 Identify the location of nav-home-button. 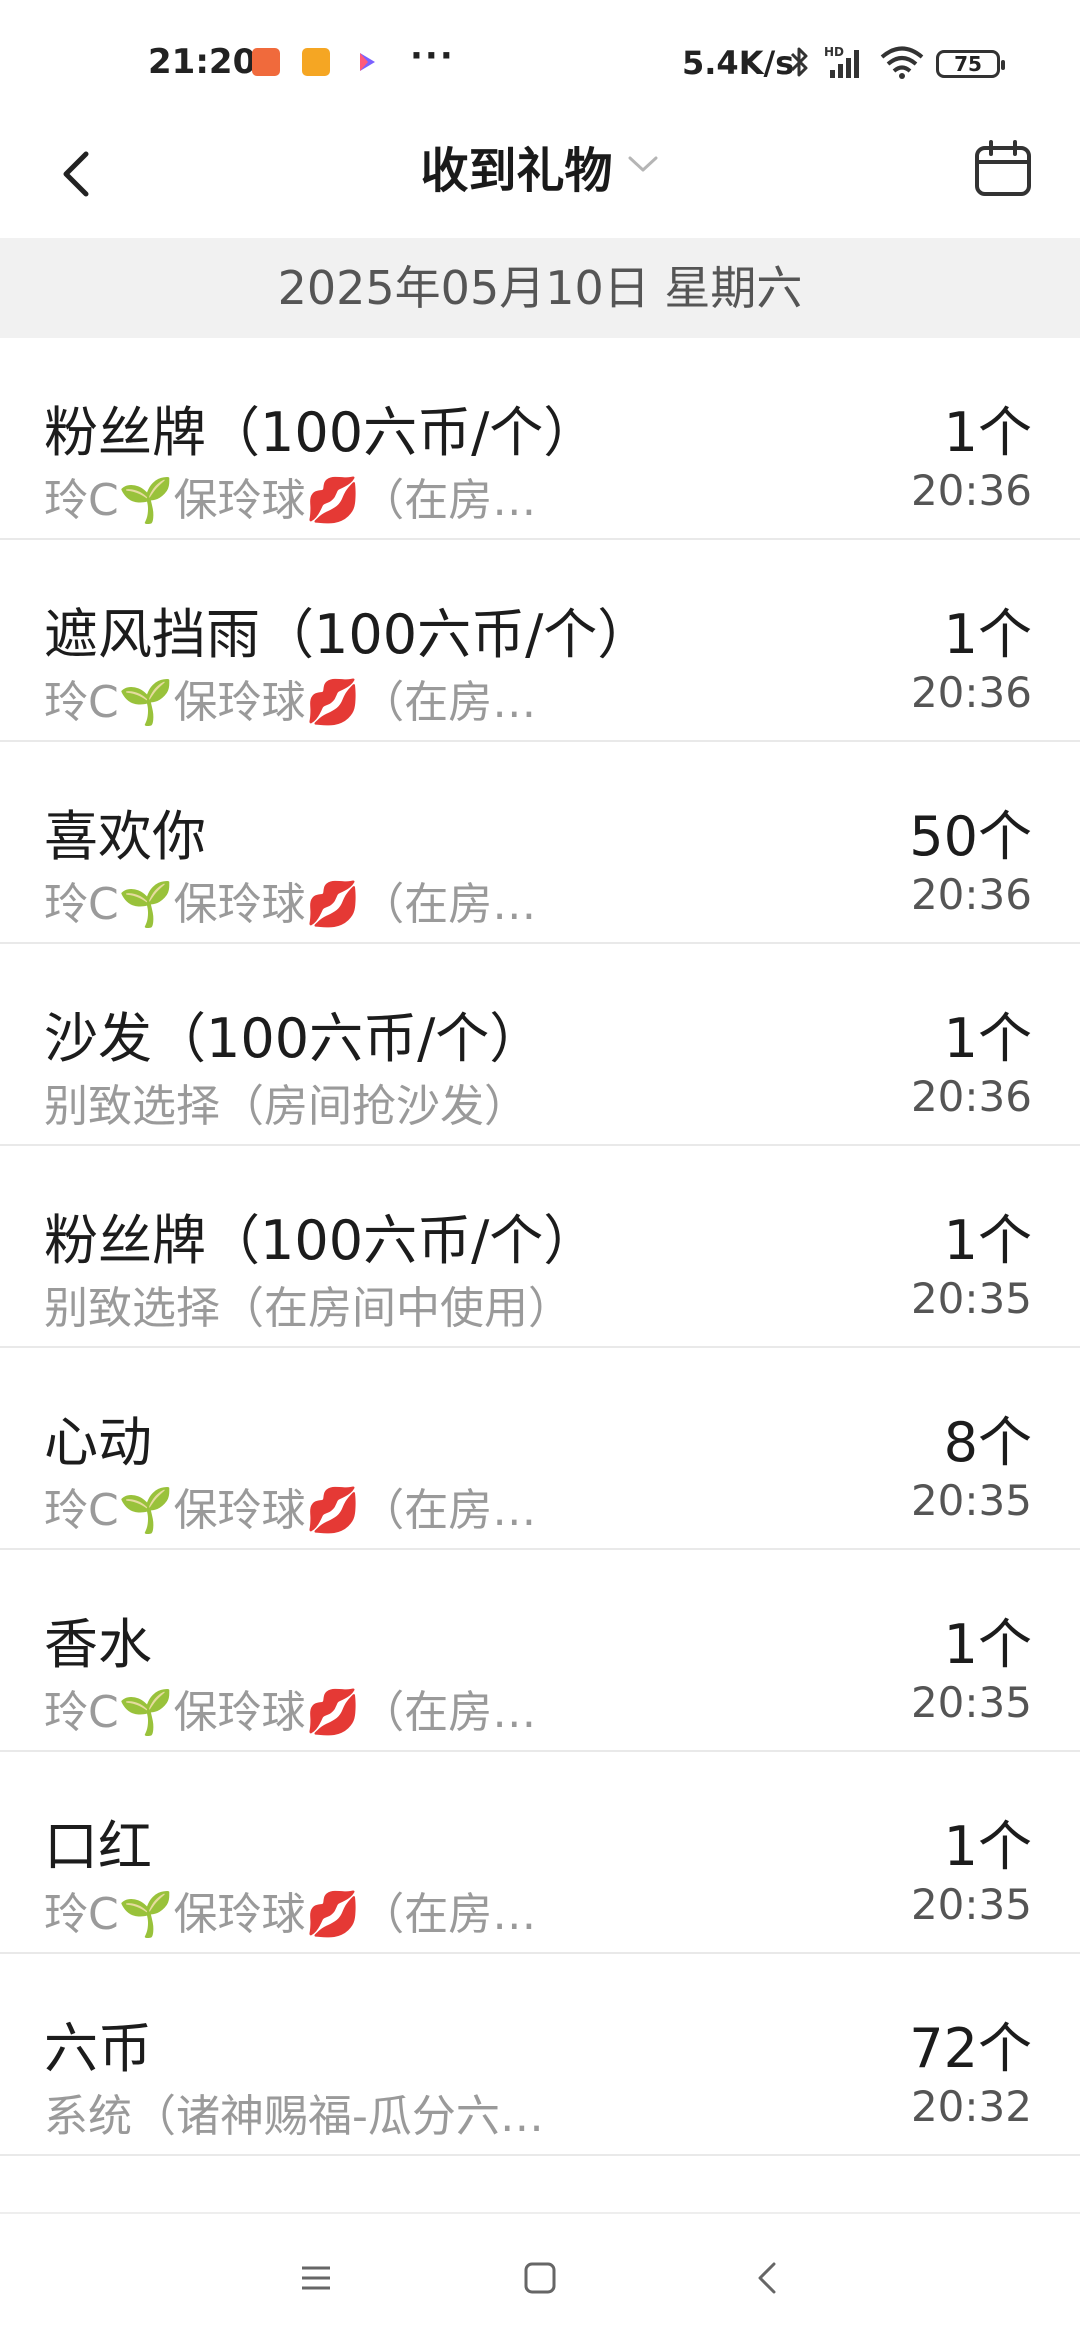
(540, 2278).